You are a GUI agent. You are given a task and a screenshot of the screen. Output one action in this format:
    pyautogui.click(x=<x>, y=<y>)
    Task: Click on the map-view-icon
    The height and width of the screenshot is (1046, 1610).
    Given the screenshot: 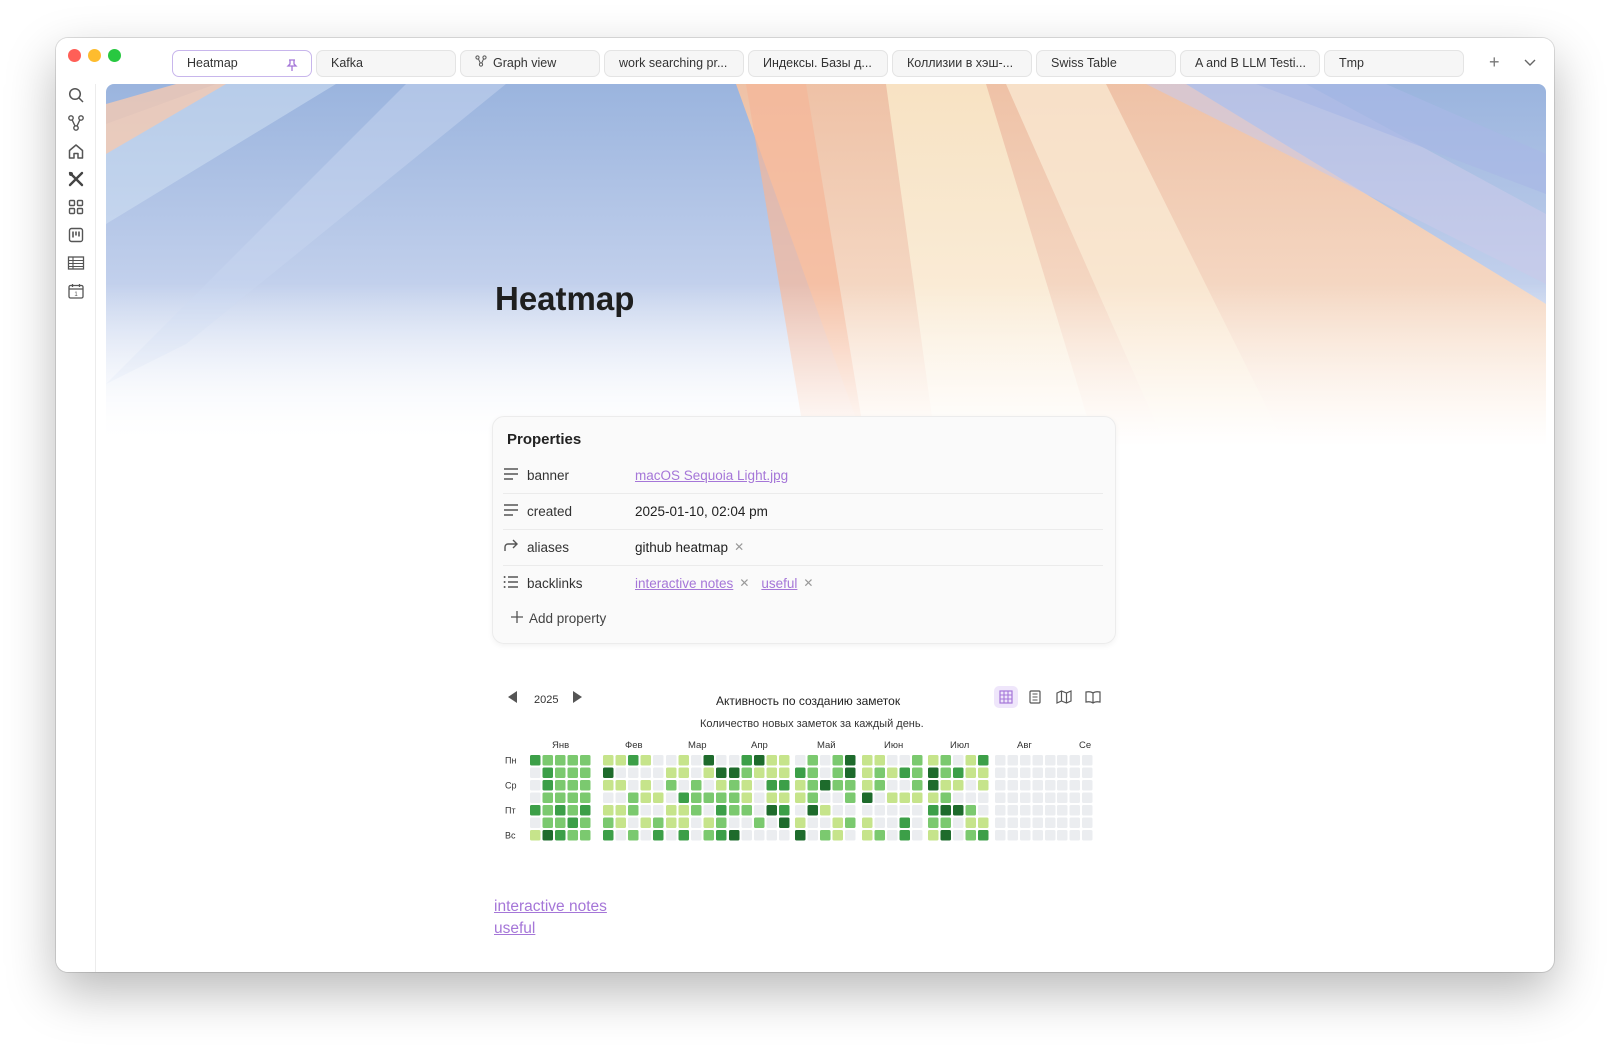 What is the action you would take?
    pyautogui.click(x=1064, y=697)
    